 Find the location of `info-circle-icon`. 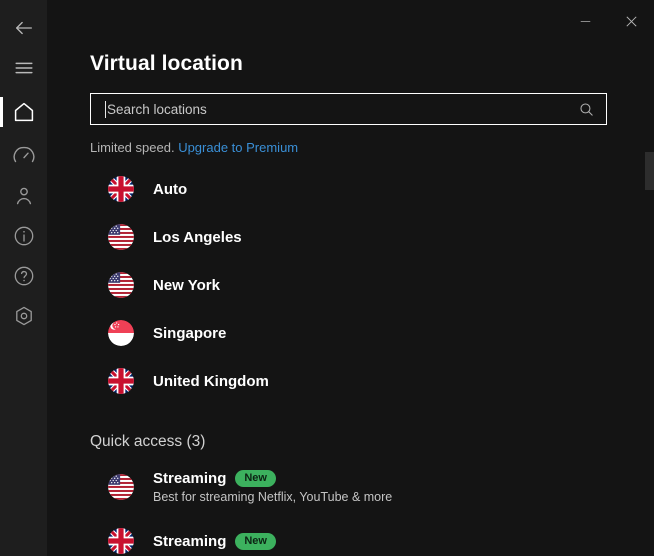

info-circle-icon is located at coordinates (23, 236).